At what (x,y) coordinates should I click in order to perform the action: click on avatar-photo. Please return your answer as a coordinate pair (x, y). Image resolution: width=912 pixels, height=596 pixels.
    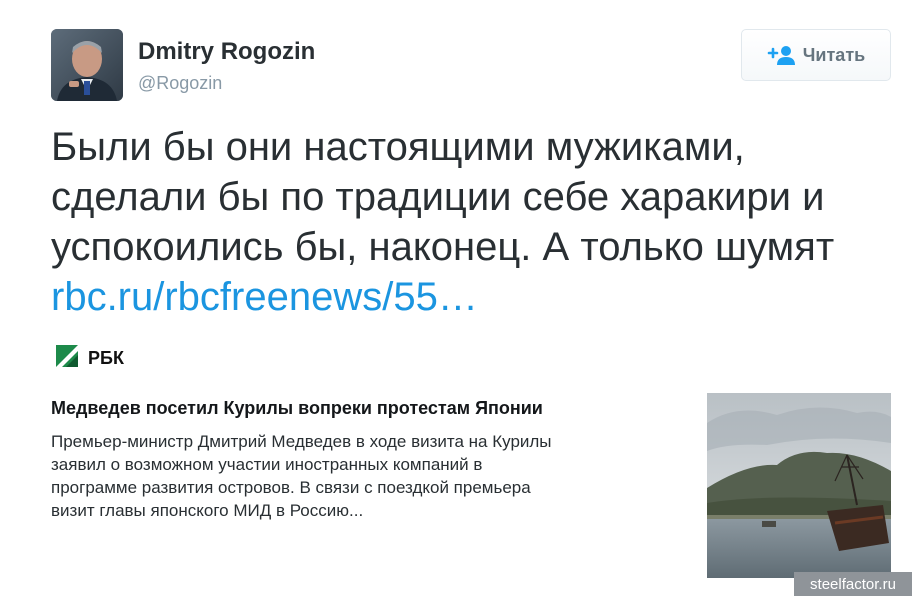
    Looking at the image, I should click on (87, 65).